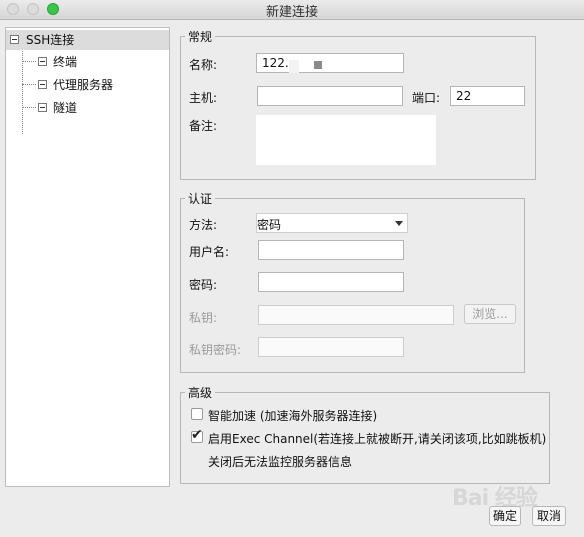 The height and width of the screenshot is (537, 584). I want to click on group-title: 认证, so click(200, 199).